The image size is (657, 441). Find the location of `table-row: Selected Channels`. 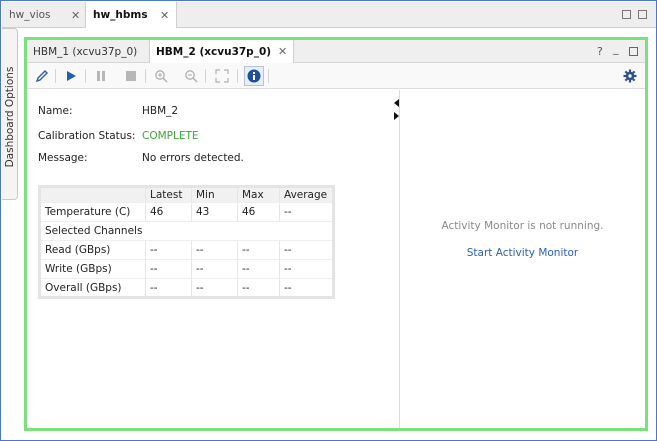

table-row: Selected Channels is located at coordinates (186, 231).